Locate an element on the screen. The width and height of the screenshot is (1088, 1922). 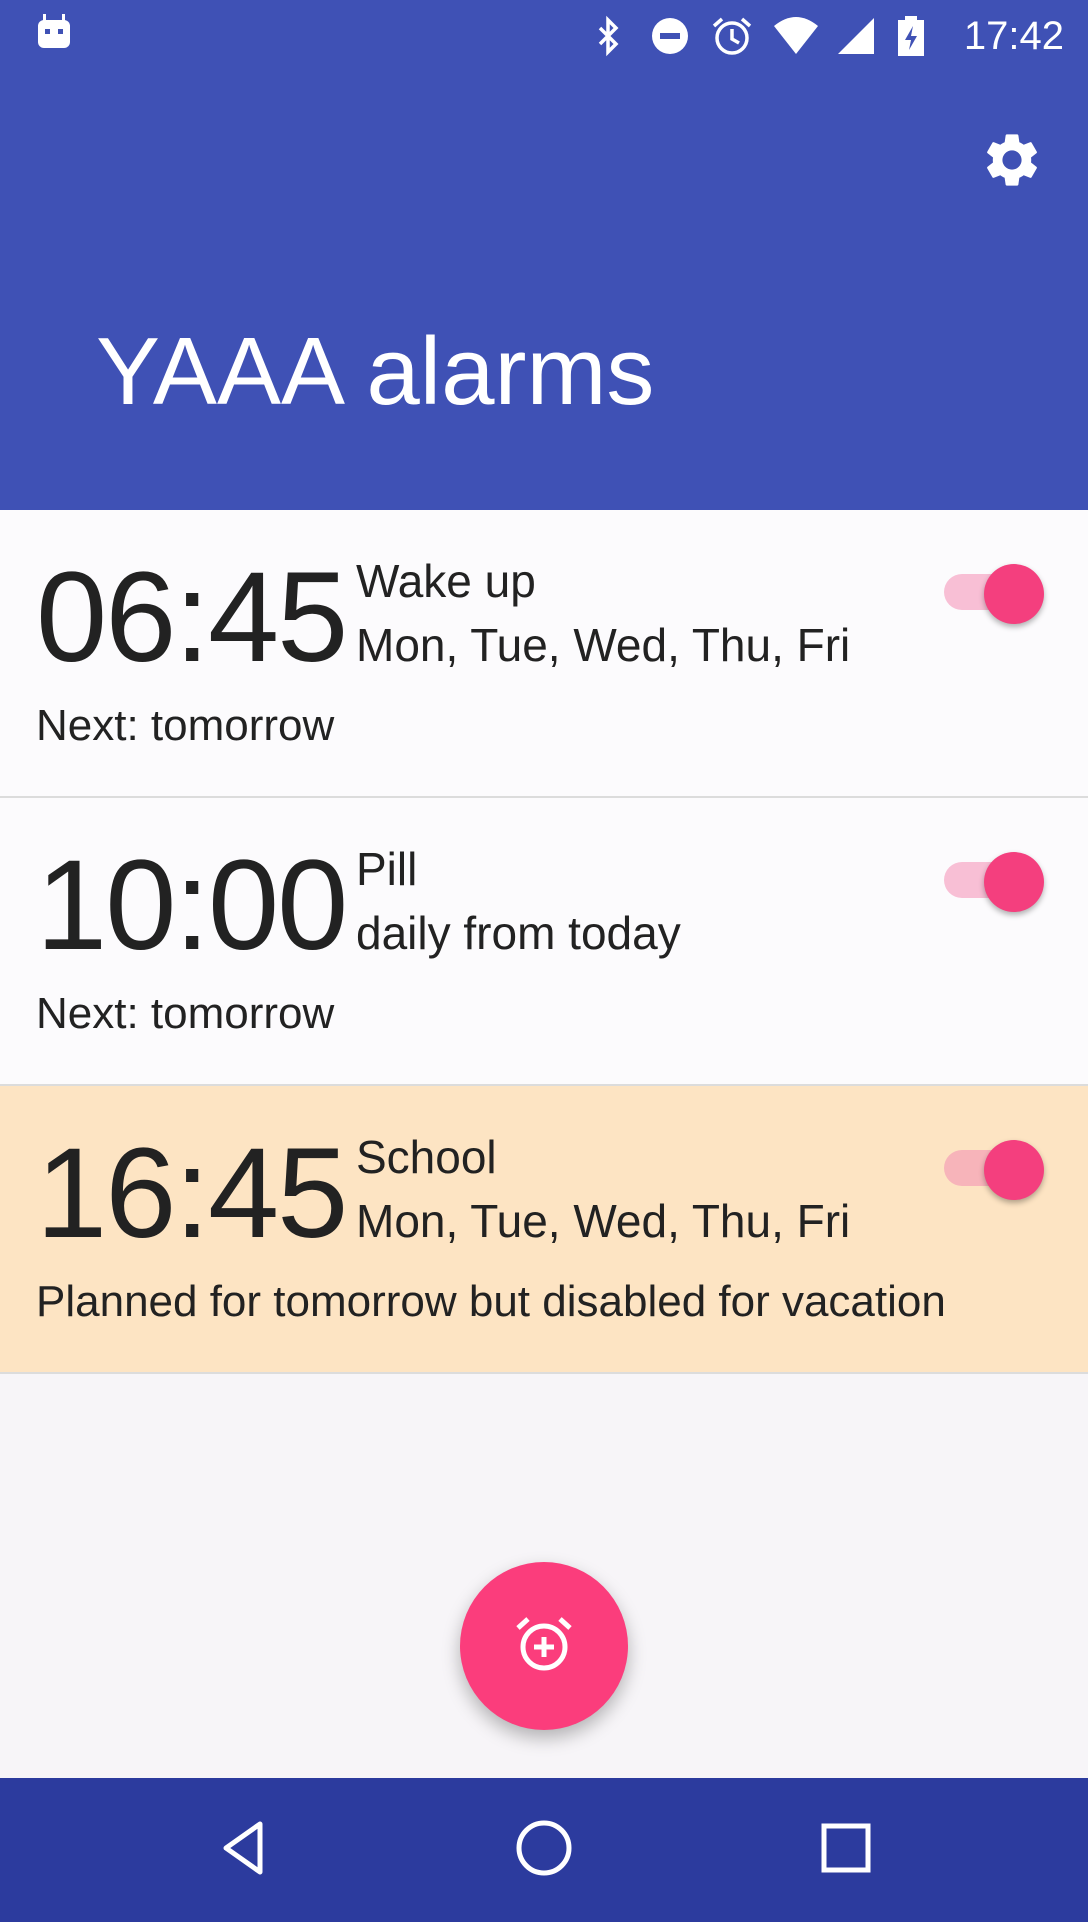
alarm-time: 16:45 is located at coordinates (192, 1193).